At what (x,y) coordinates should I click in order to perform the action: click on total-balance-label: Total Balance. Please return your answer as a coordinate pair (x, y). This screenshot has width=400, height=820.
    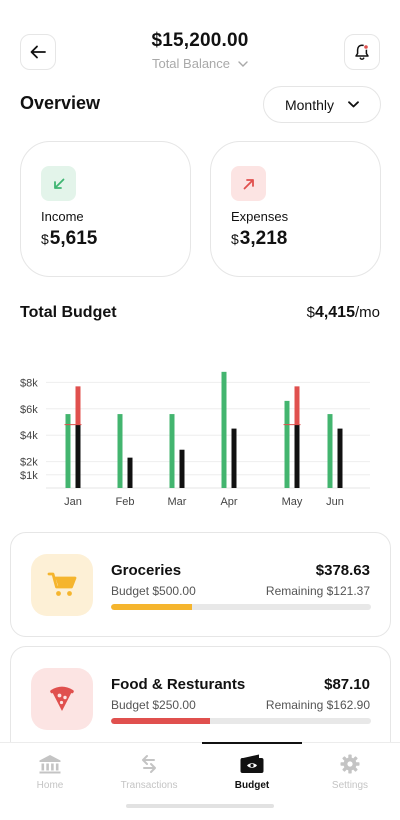
    Looking at the image, I should click on (191, 63).